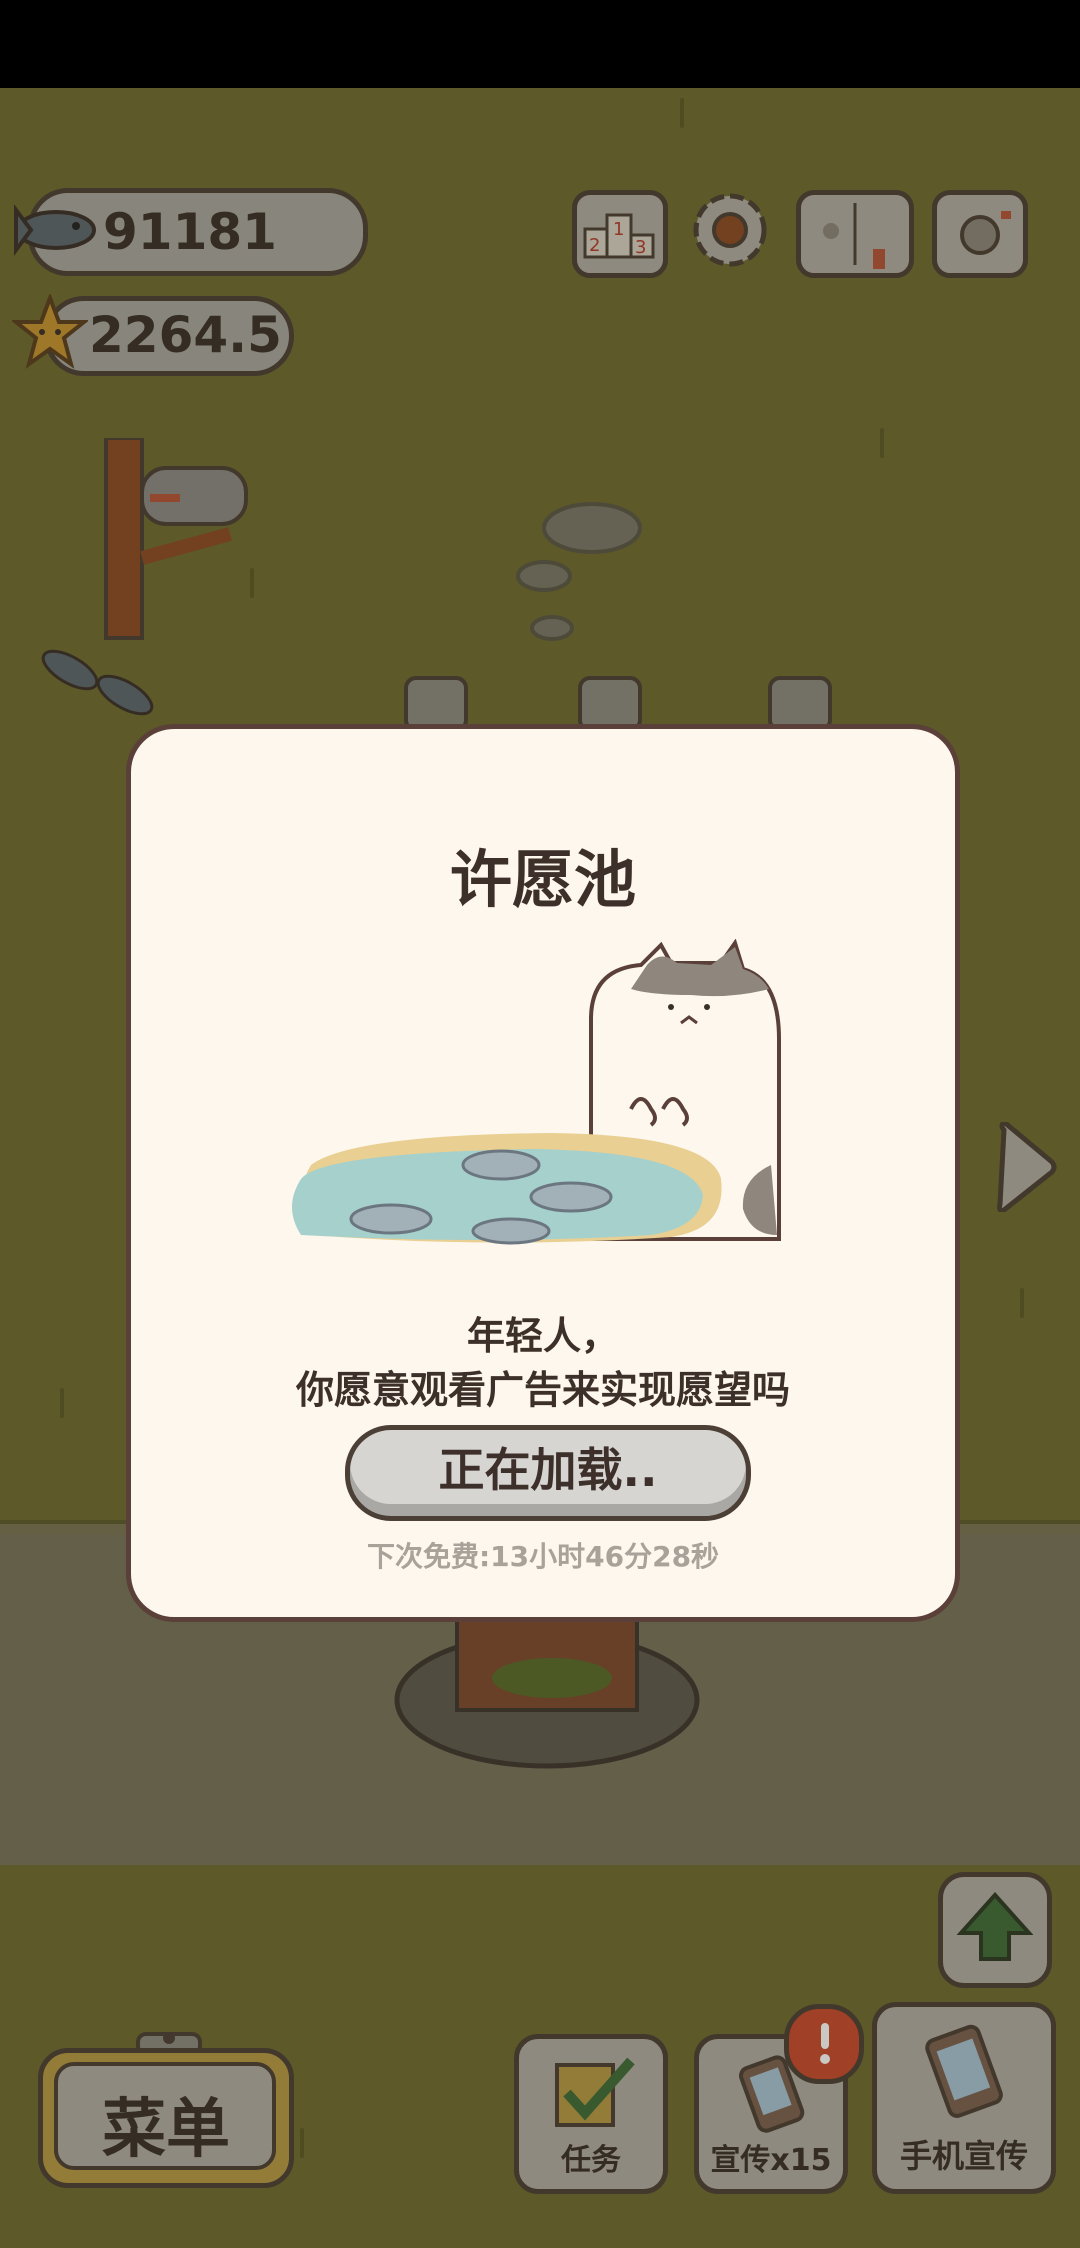  What do you see at coordinates (542, 879) in the screenshot?
I see `dialog-title: 许愿池` at bounding box center [542, 879].